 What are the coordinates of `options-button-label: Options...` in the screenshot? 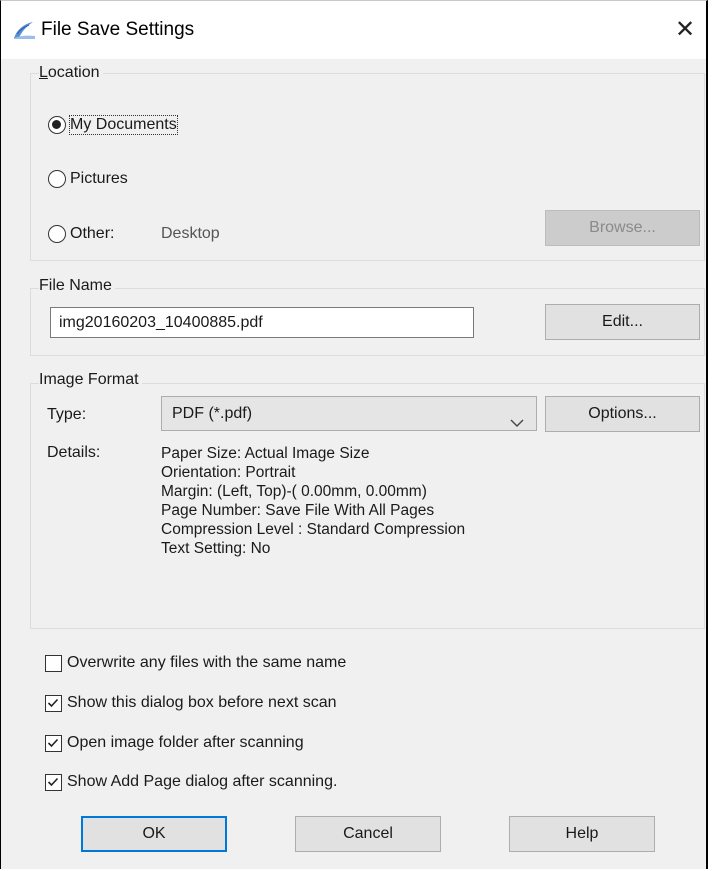 It's located at (622, 413).